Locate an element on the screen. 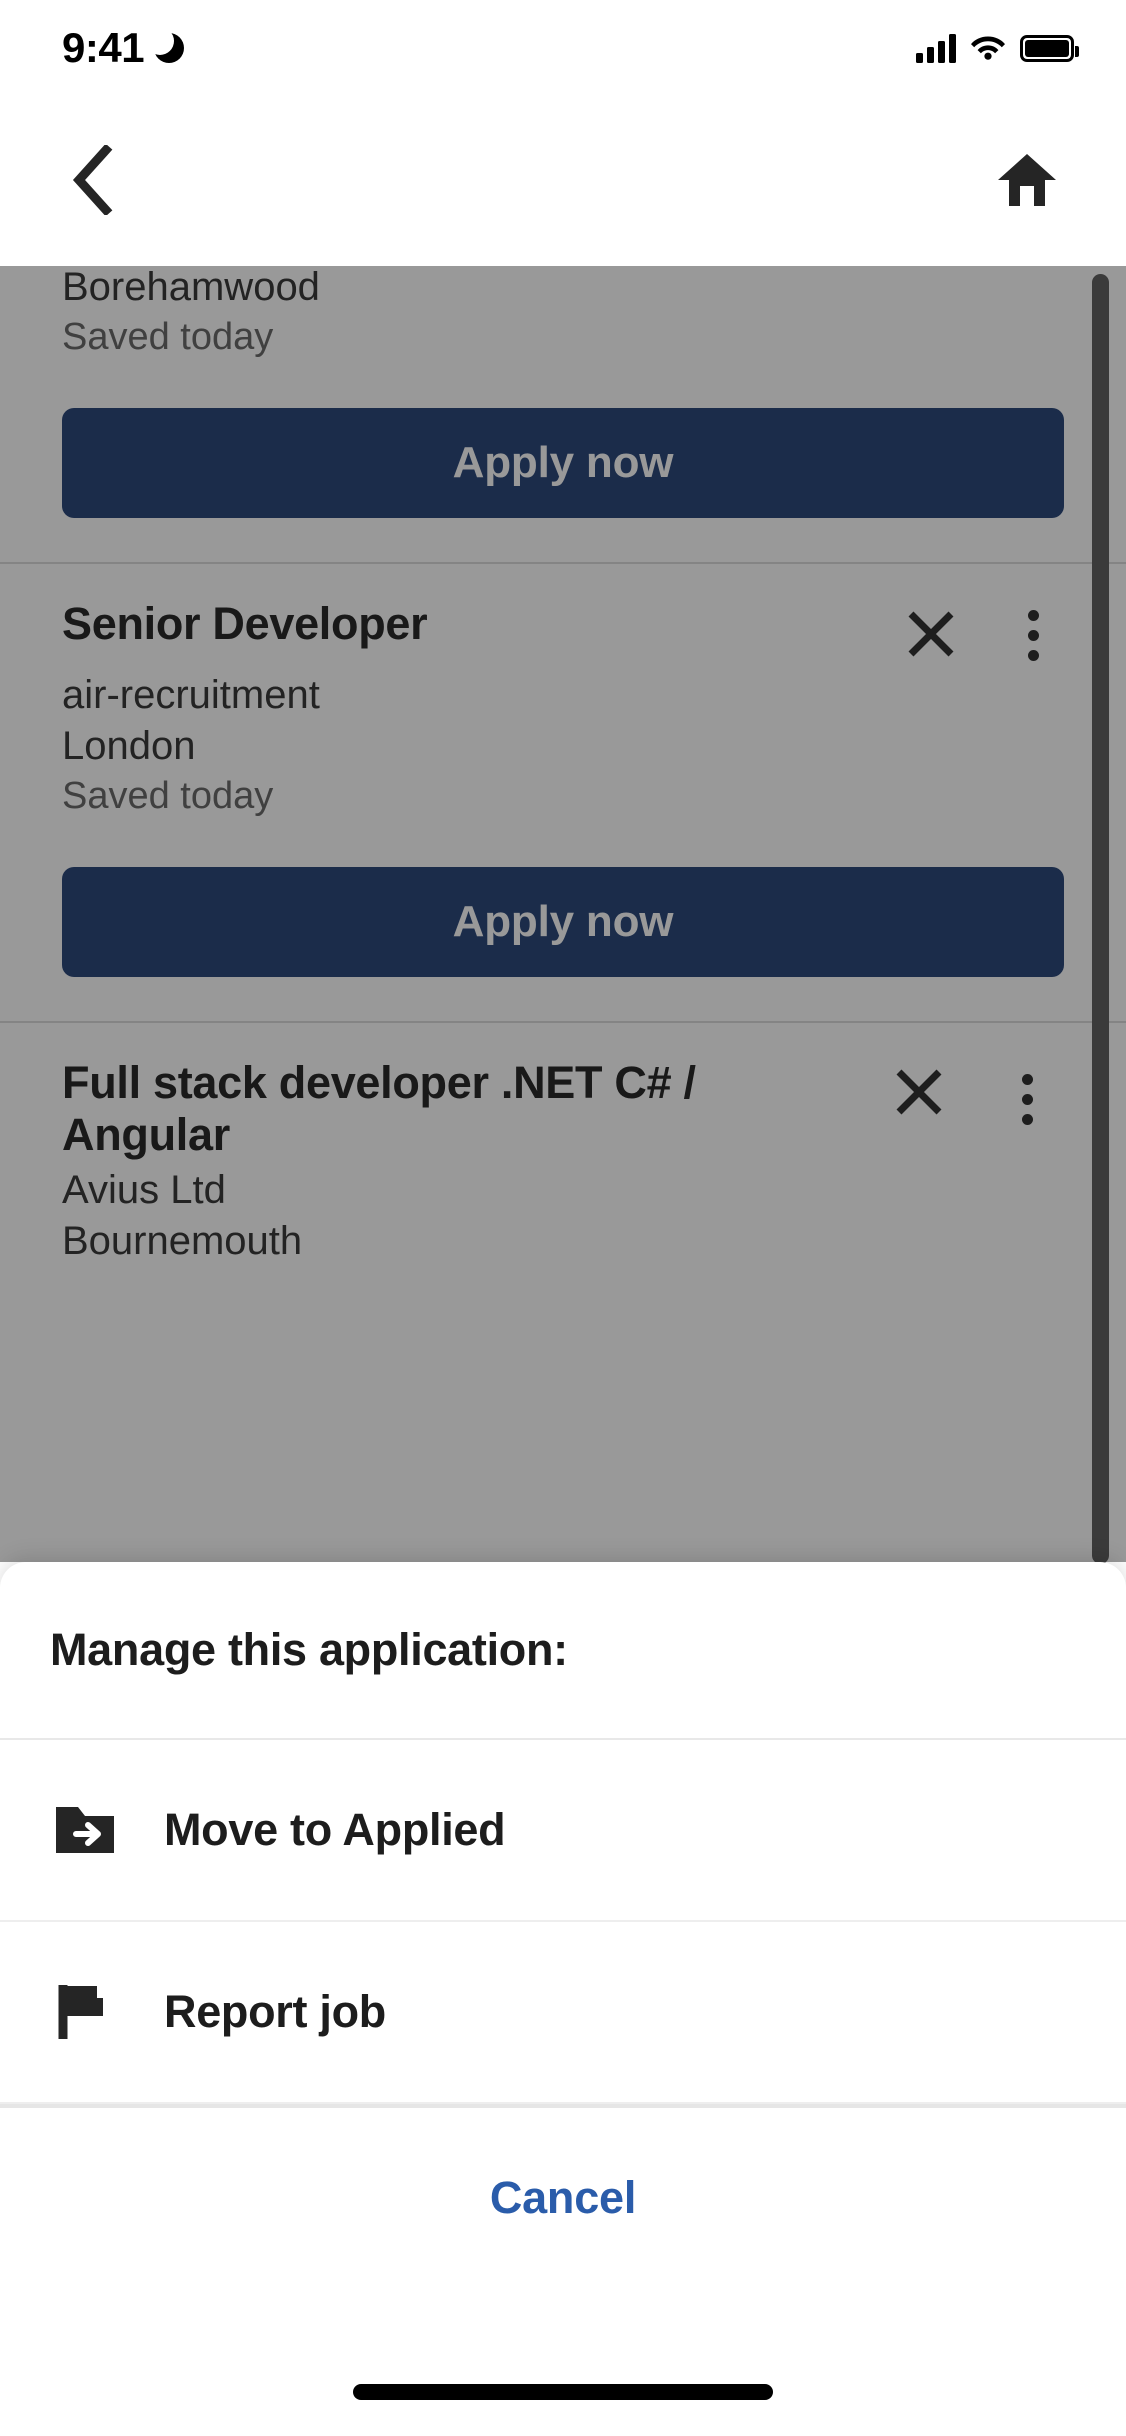 The image size is (1126, 2436). status-bar-left: 9:41 is located at coordinates (123, 48).